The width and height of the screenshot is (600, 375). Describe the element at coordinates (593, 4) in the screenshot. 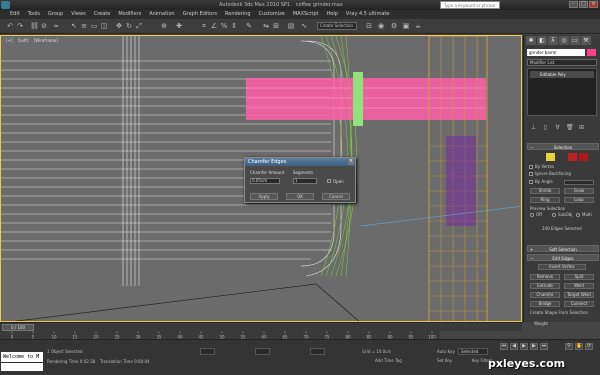

I see `close-icon: ×` at that location.